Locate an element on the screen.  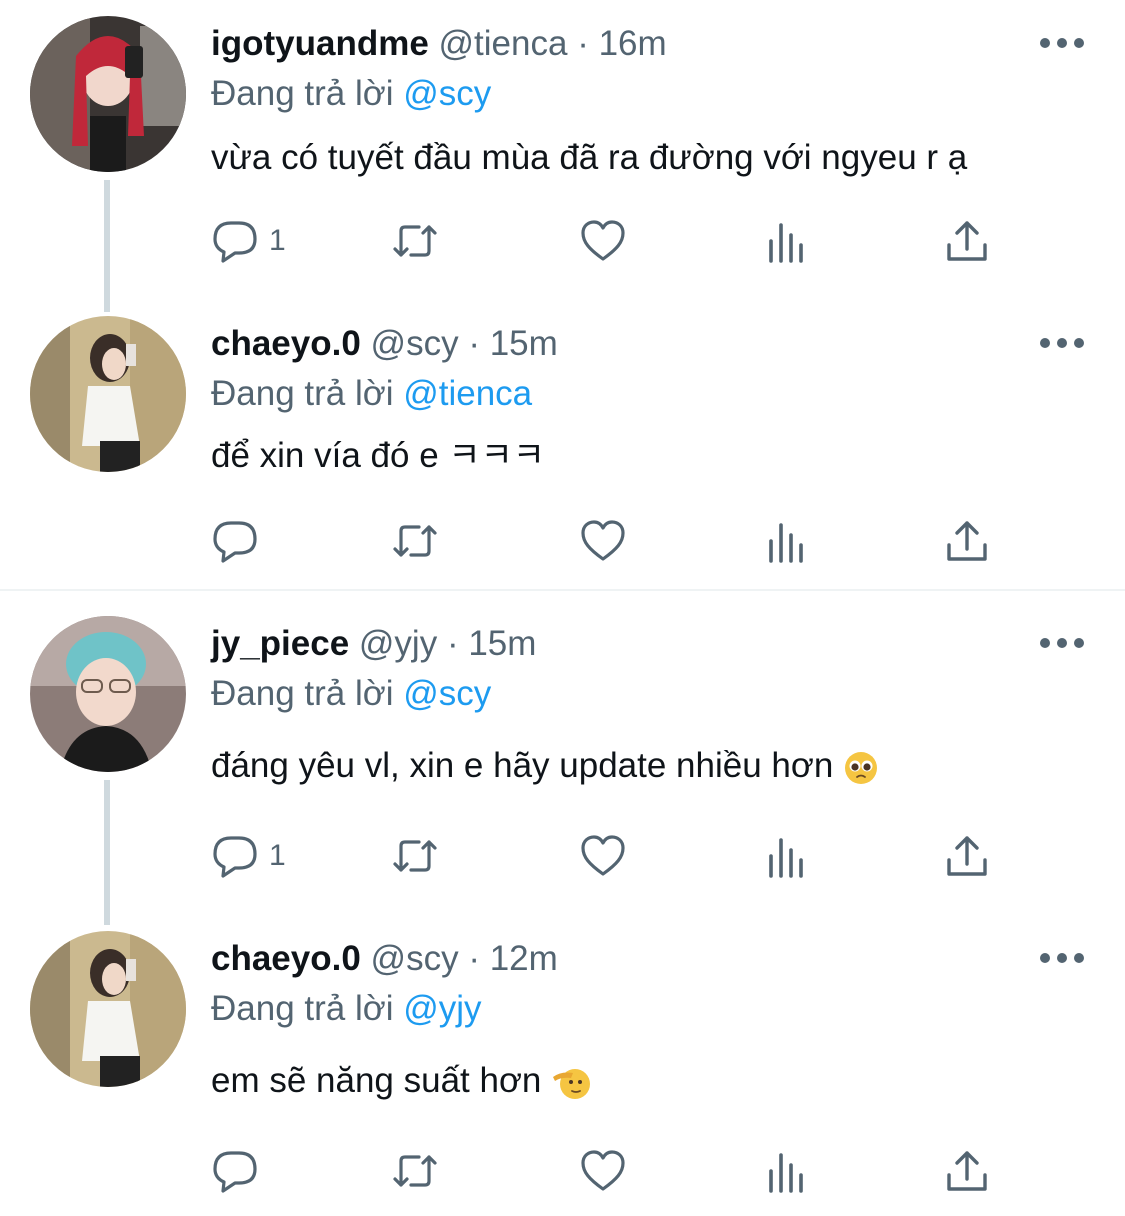
replying-to: Đang trả lời @tienca is located at coordinates (371, 394).